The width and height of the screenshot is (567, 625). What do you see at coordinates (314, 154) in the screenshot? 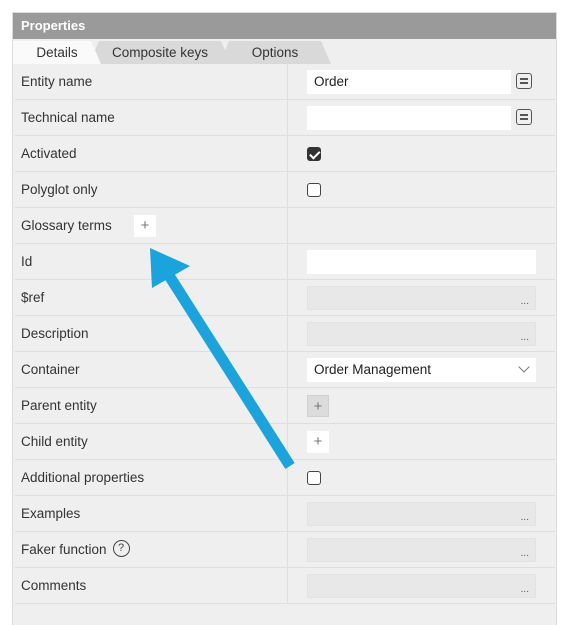
I see `activated-checkbox` at bounding box center [314, 154].